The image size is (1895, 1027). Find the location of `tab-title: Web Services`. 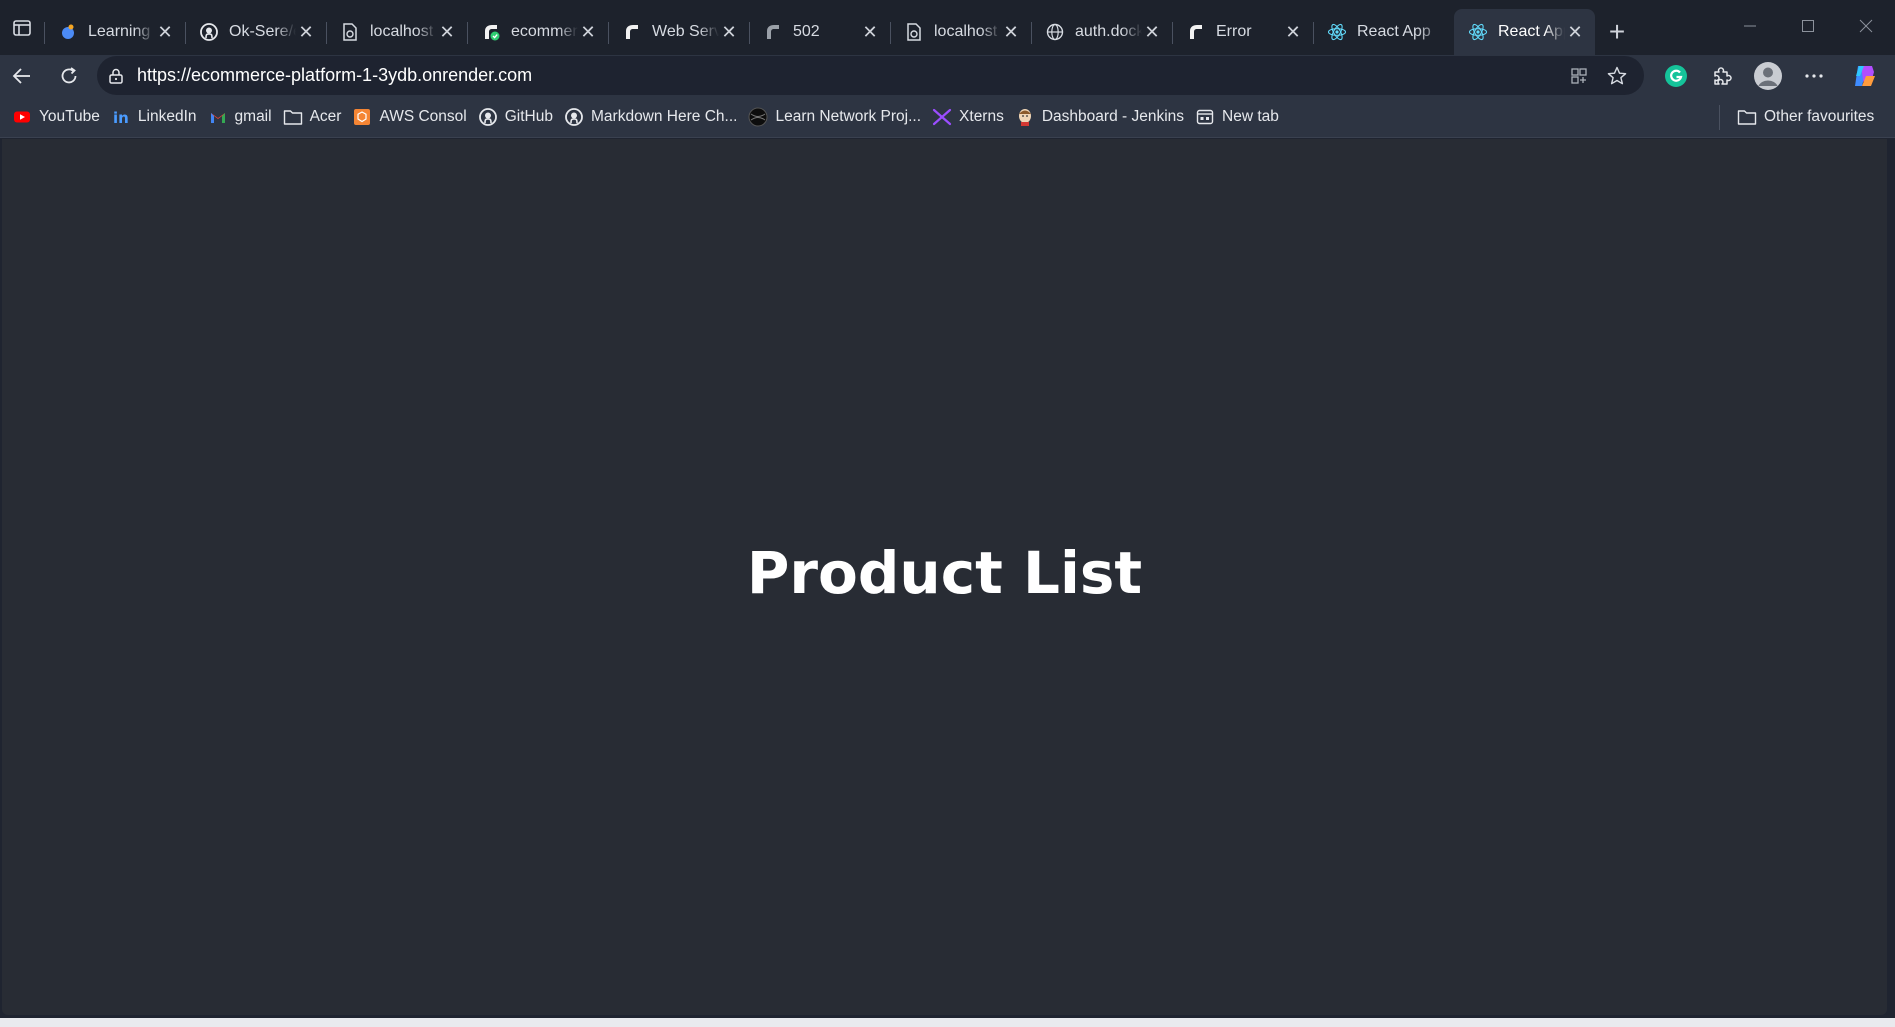

tab-title: Web Services is located at coordinates (685, 31).